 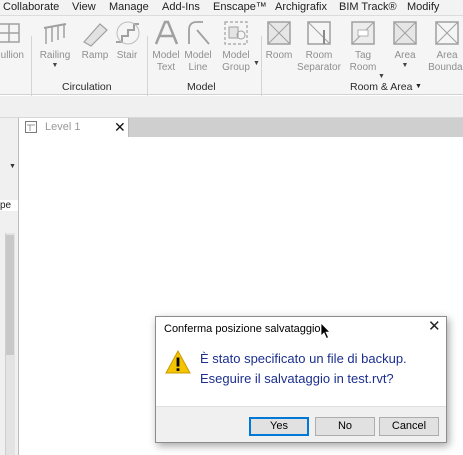 I want to click on room-separator-label-line2: Separator, so click(x=319, y=67).